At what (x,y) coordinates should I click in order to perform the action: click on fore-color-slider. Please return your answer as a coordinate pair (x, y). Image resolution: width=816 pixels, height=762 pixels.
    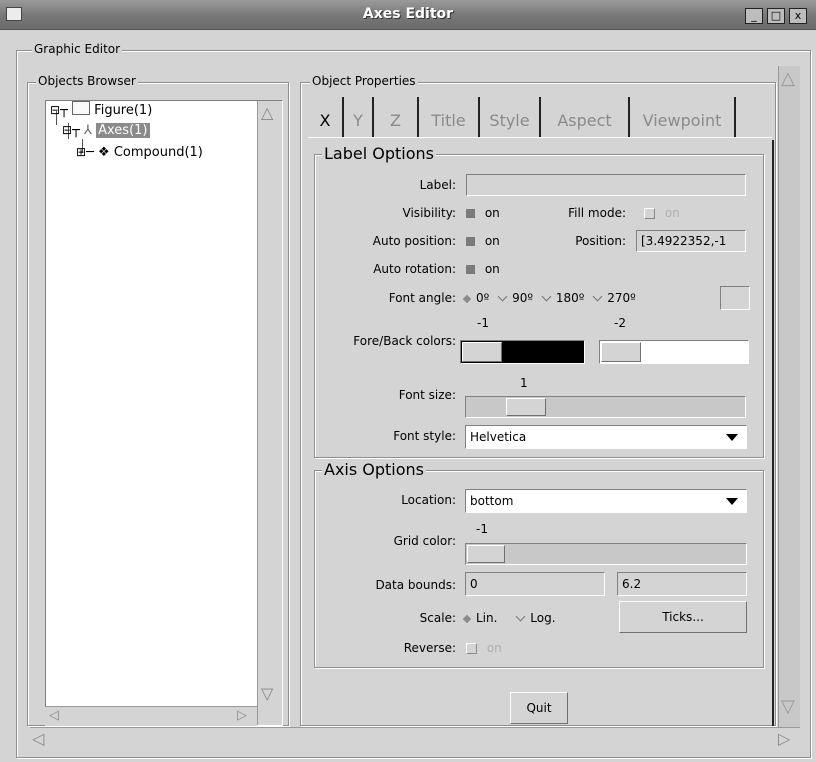
    Looking at the image, I should click on (522, 352).